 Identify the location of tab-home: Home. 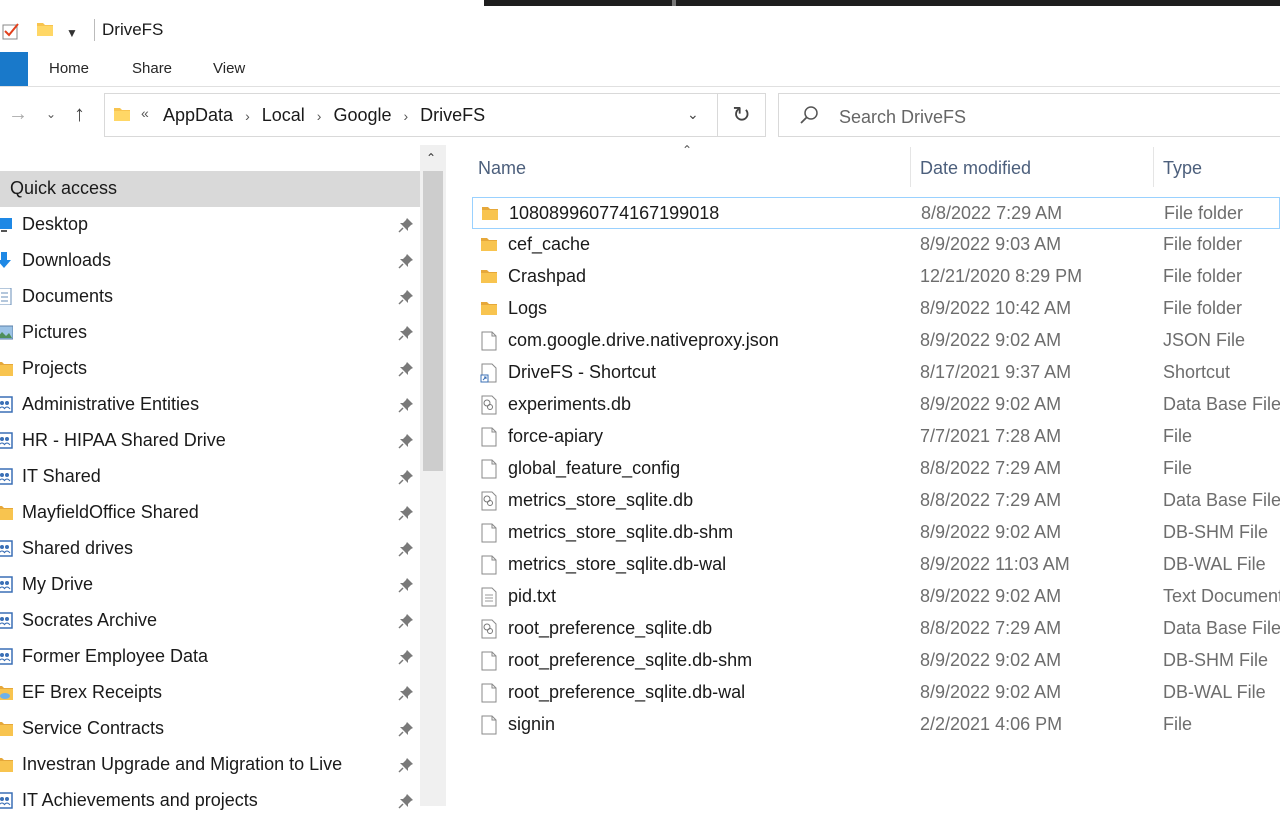
(69, 68).